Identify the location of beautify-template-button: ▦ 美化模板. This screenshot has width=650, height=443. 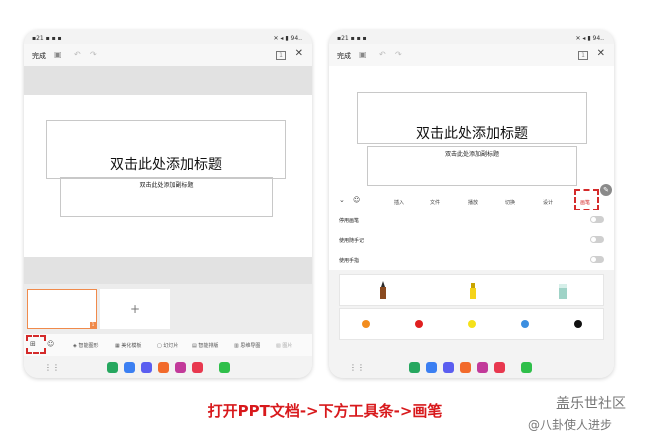
(128, 345).